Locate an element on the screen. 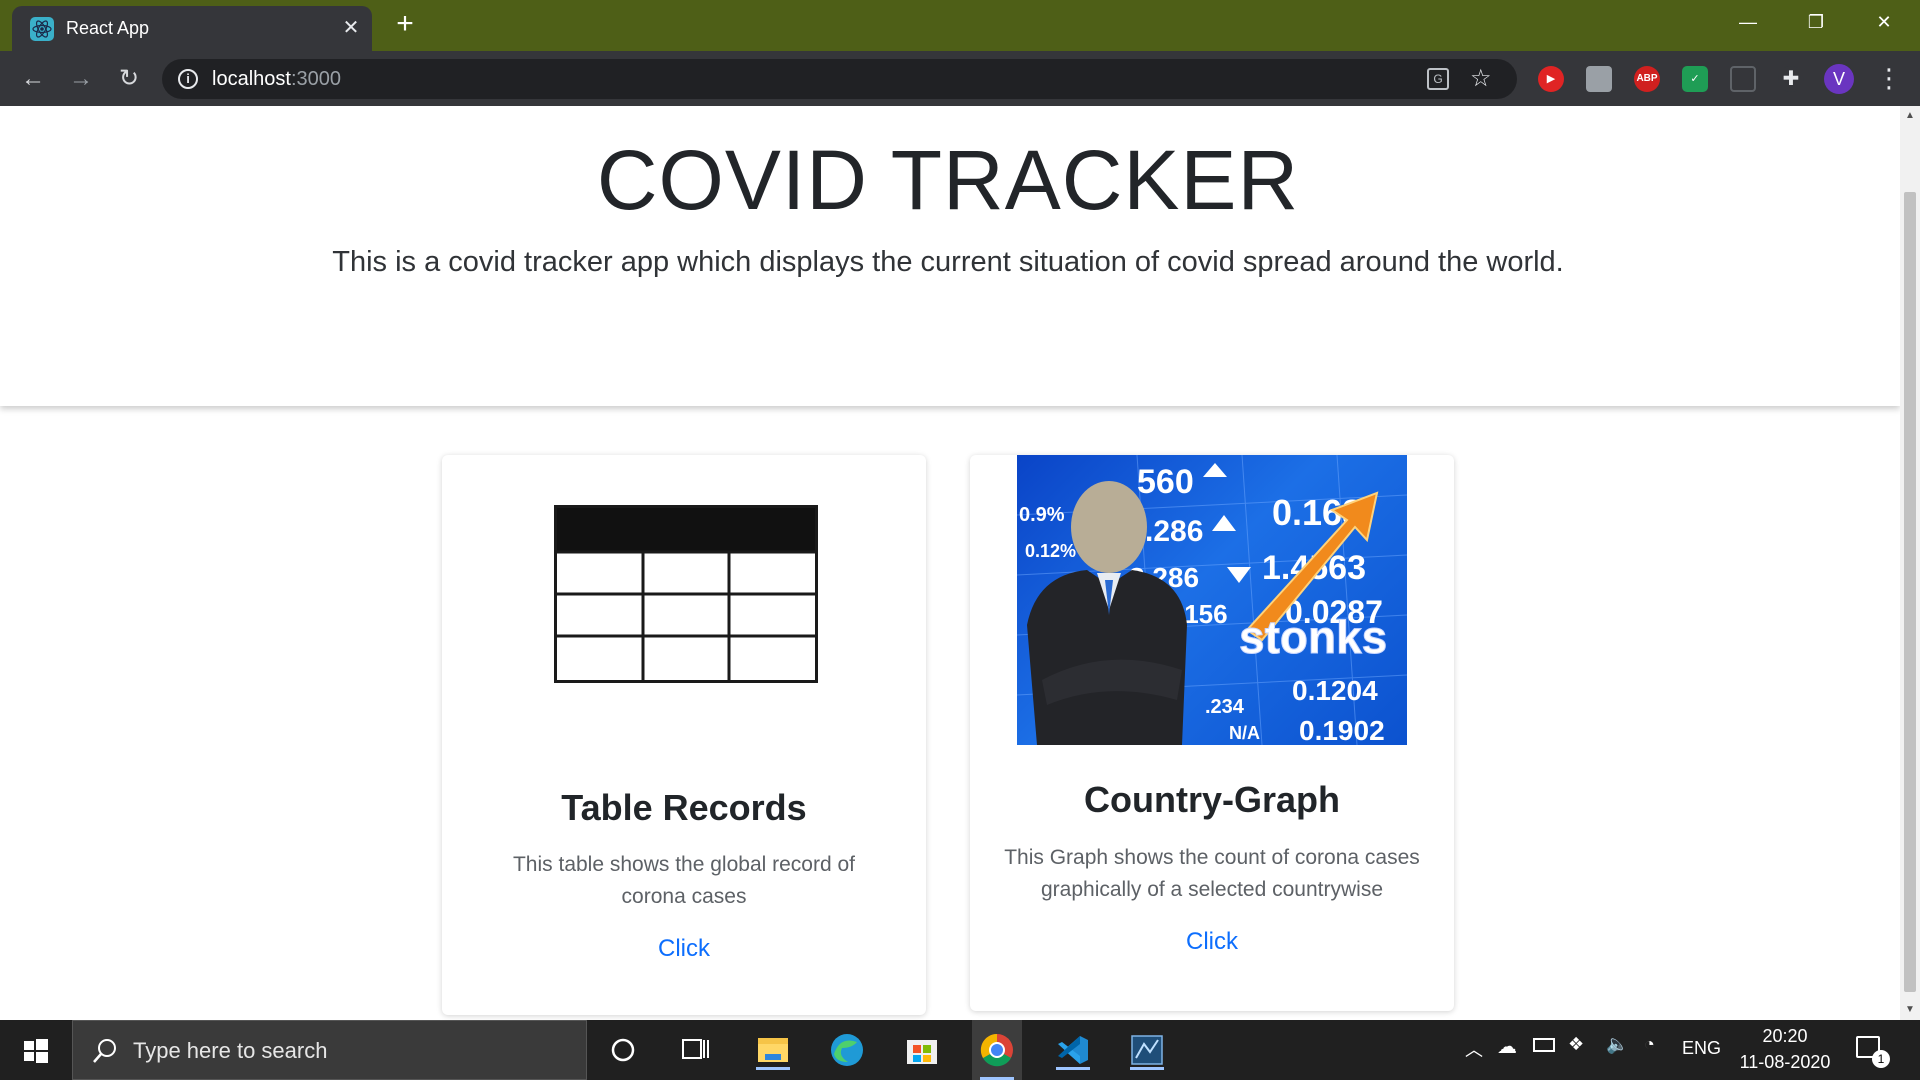 The image size is (1920, 1085). vscode-icon is located at coordinates (1073, 1050).